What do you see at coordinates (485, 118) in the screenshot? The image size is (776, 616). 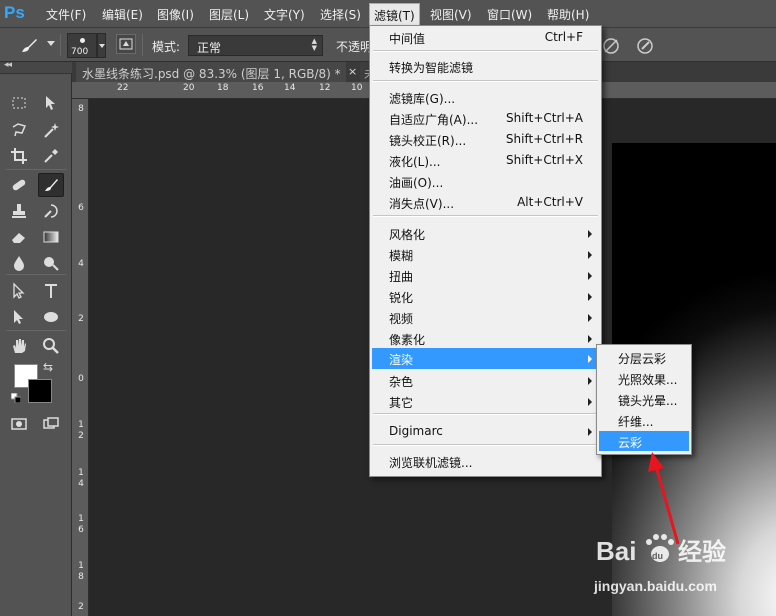 I see `menu-item-adaptive-wide-angle: 自适应广角(A)... Shift+Ctrl+A` at bounding box center [485, 118].